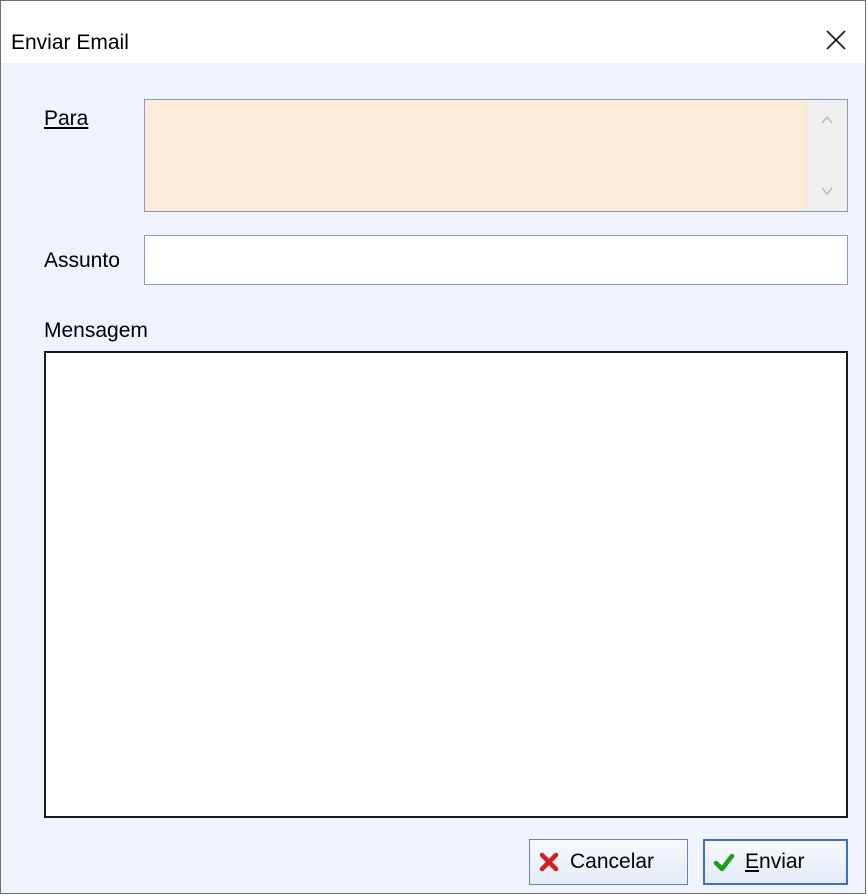 The width and height of the screenshot is (868, 896). I want to click on message-label: Mensagem, so click(96, 330).